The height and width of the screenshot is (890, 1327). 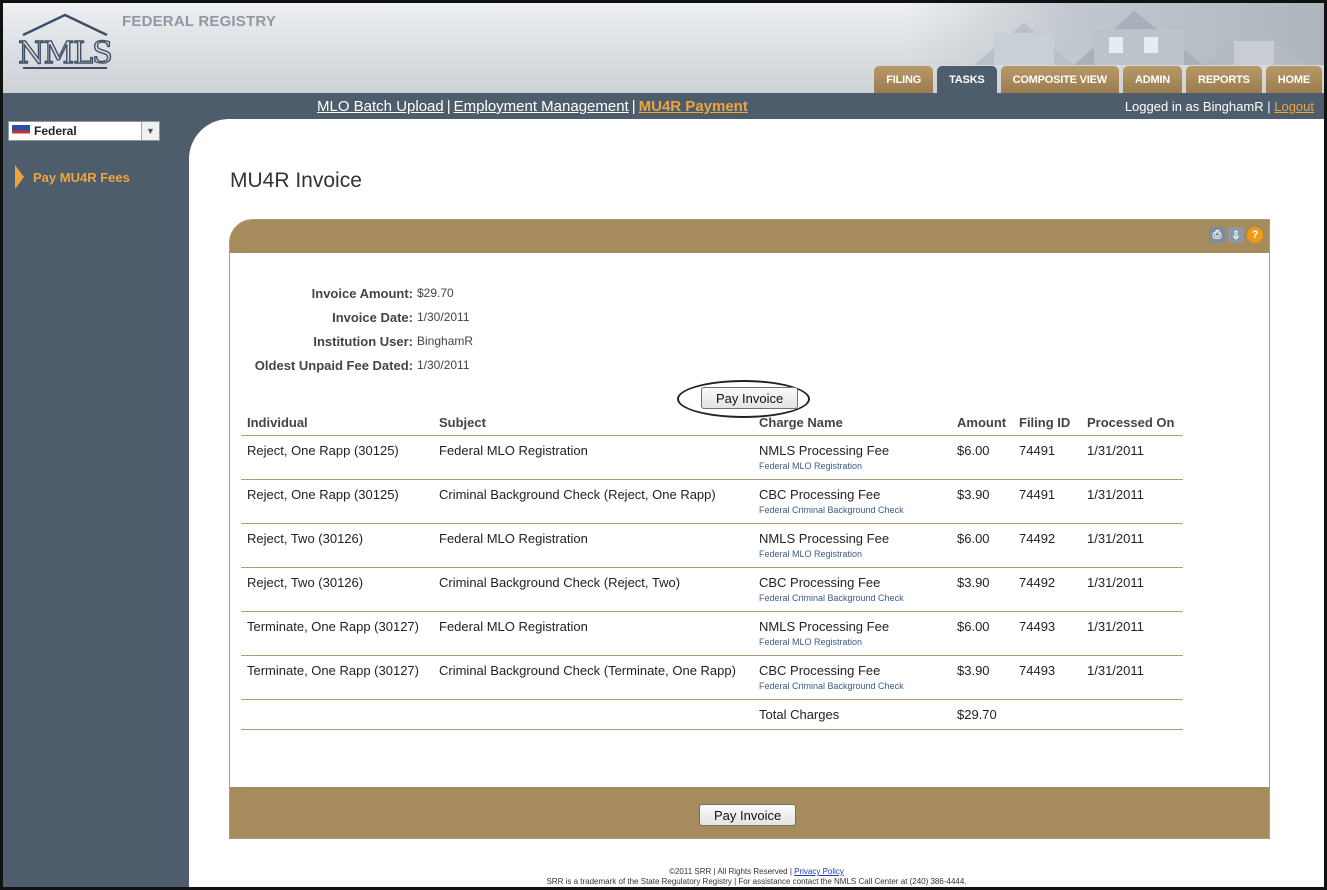 What do you see at coordinates (593, 589) in the screenshot?
I see `cell-subject: Criminal Background Check (Reject, Two)` at bounding box center [593, 589].